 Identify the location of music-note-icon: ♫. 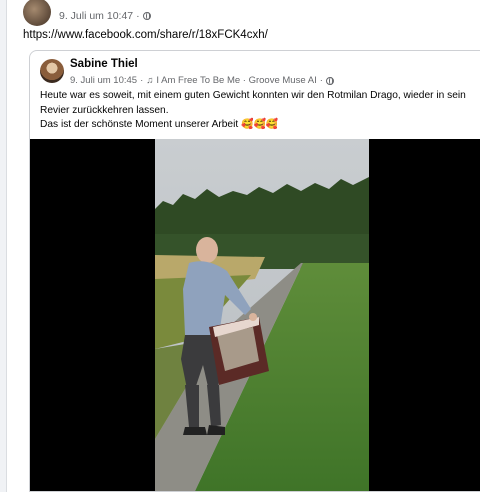
(150, 80).